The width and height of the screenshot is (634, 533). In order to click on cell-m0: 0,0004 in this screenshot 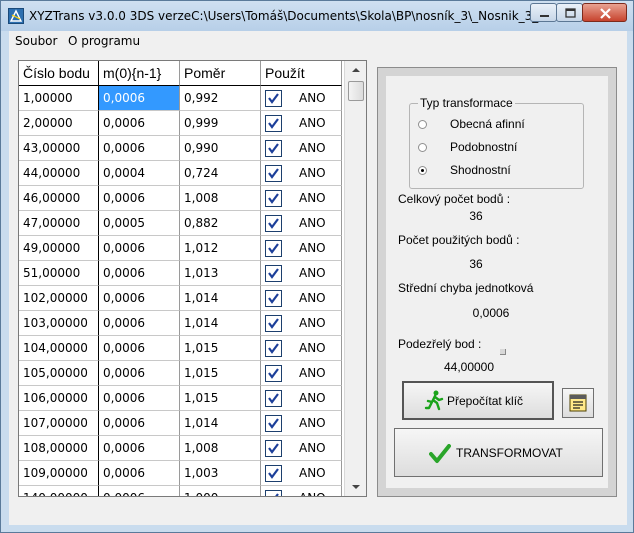, I will do `click(139, 173)`.